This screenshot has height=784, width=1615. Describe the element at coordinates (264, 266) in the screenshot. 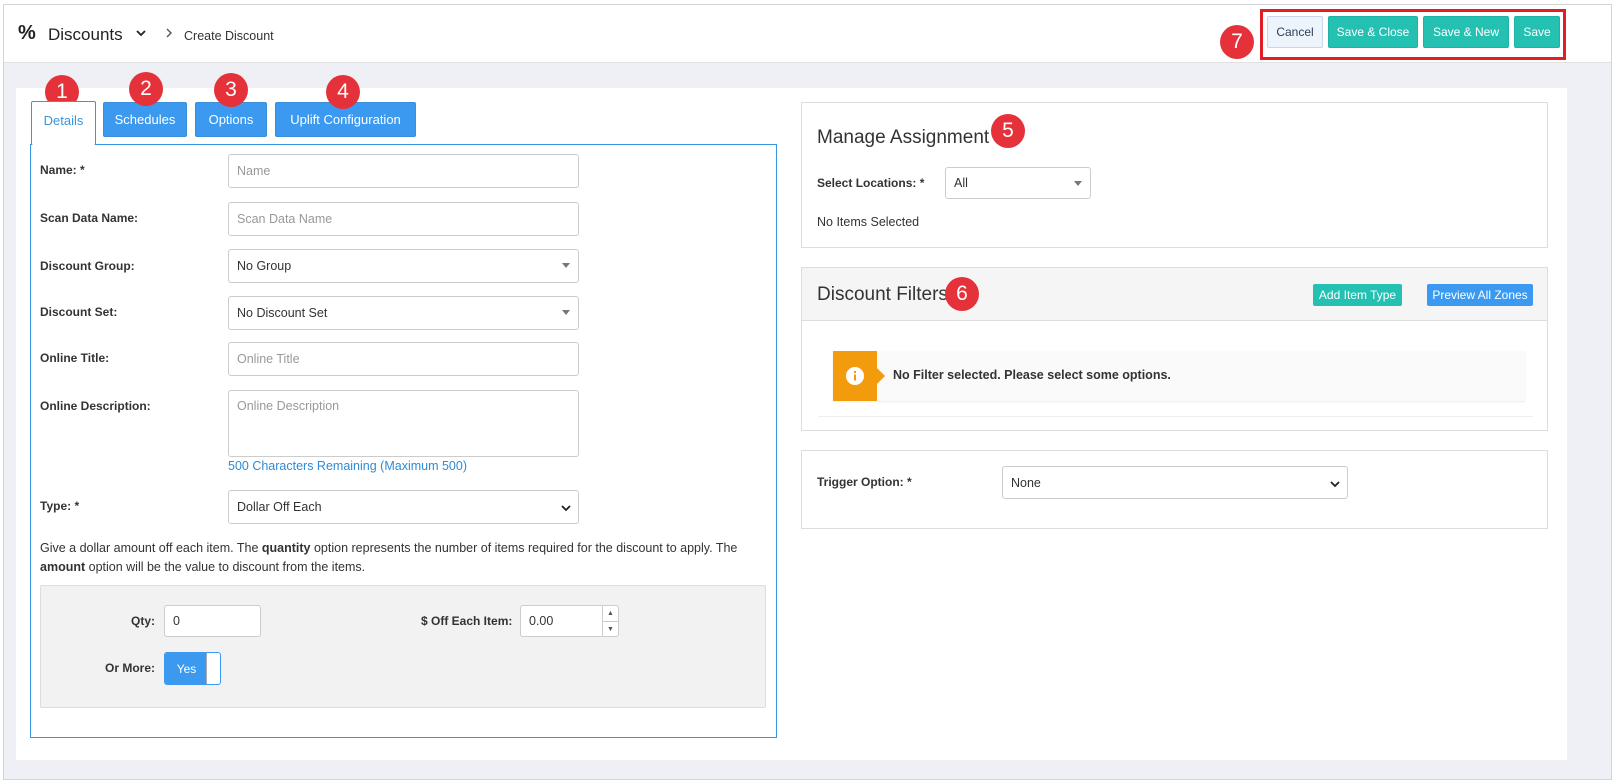

I see `discount-group-value: No Group` at that location.